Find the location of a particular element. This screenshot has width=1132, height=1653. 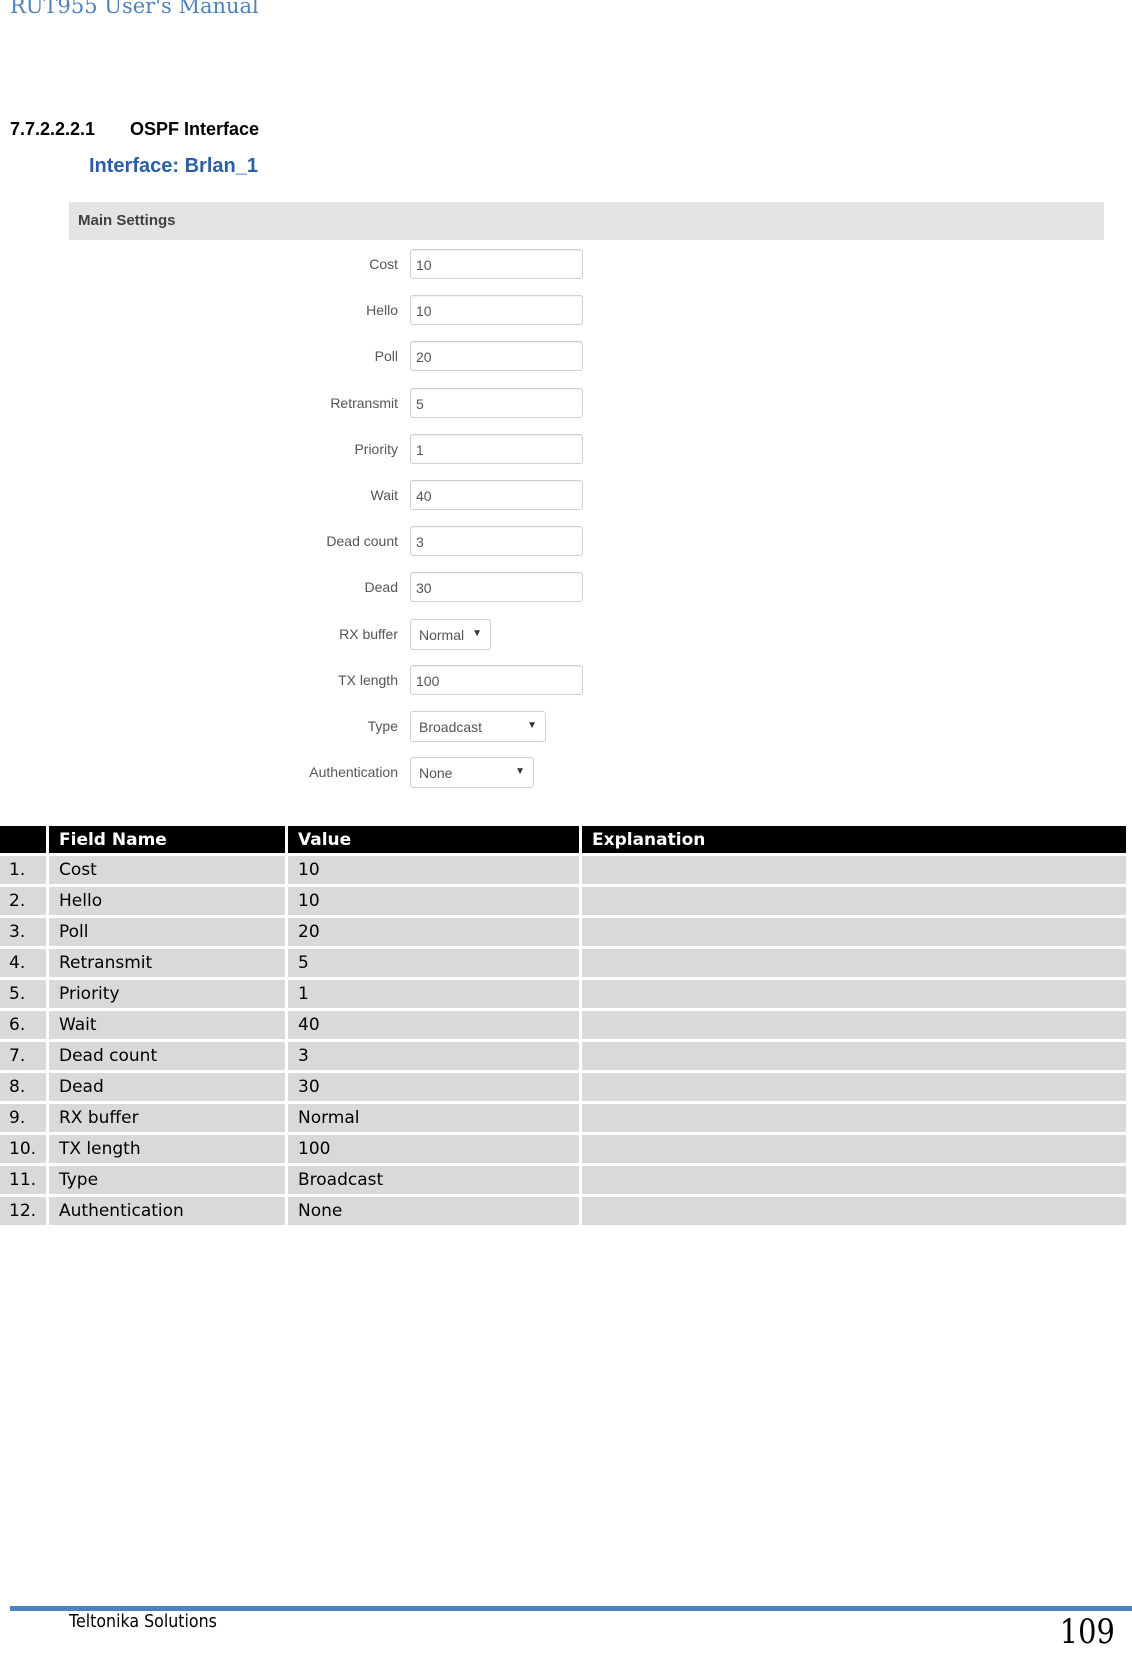

retransmit-input: 5 is located at coordinates (496, 403).